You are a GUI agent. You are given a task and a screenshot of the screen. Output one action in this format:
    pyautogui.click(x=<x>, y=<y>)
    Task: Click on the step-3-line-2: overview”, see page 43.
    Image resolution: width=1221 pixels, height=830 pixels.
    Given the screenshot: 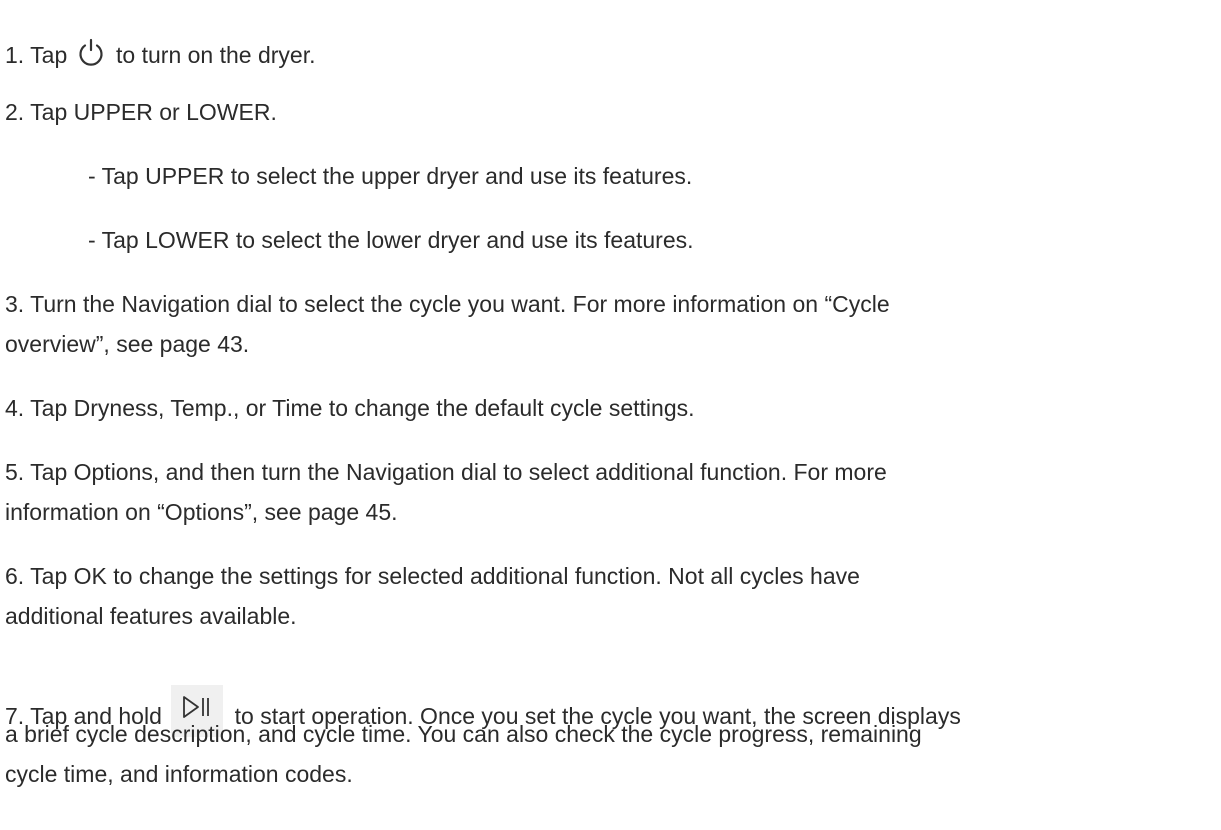 What is the action you would take?
    pyautogui.click(x=127, y=344)
    